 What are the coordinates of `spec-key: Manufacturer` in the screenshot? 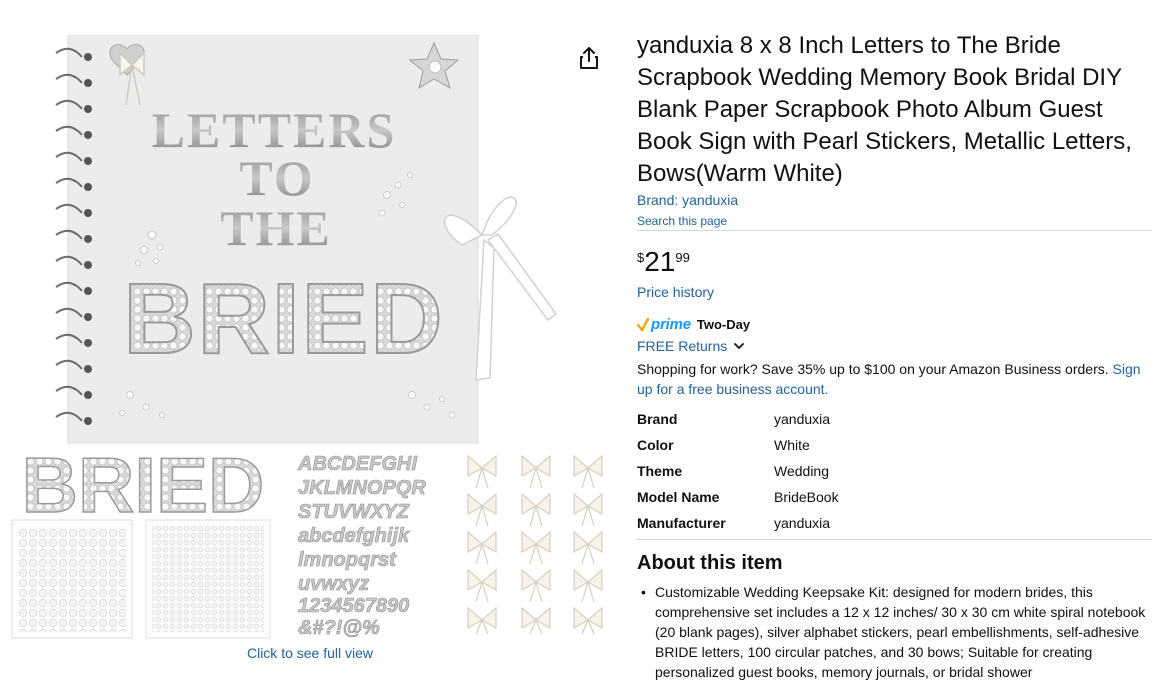 It's located at (681, 523).